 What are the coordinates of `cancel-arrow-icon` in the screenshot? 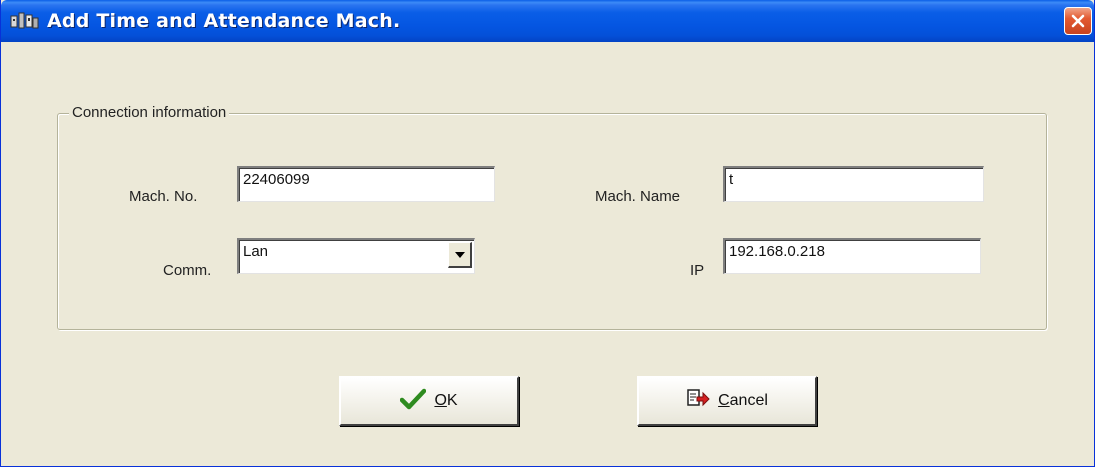 It's located at (698, 401).